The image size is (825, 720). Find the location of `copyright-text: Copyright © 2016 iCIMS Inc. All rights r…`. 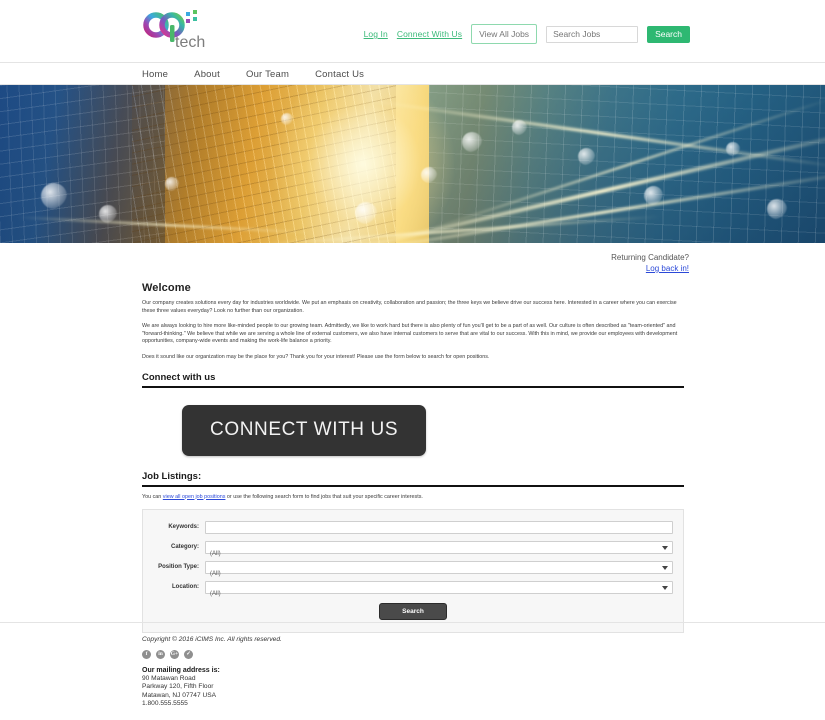

copyright-text: Copyright © 2016 iCIMS Inc. All rights r… is located at coordinates (212, 639).